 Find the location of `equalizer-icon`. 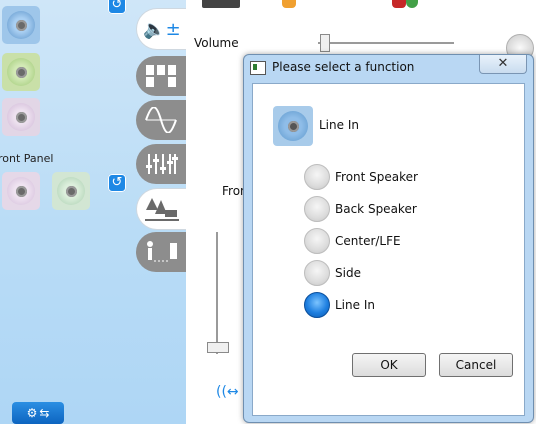

equalizer-icon is located at coordinates (162, 164).